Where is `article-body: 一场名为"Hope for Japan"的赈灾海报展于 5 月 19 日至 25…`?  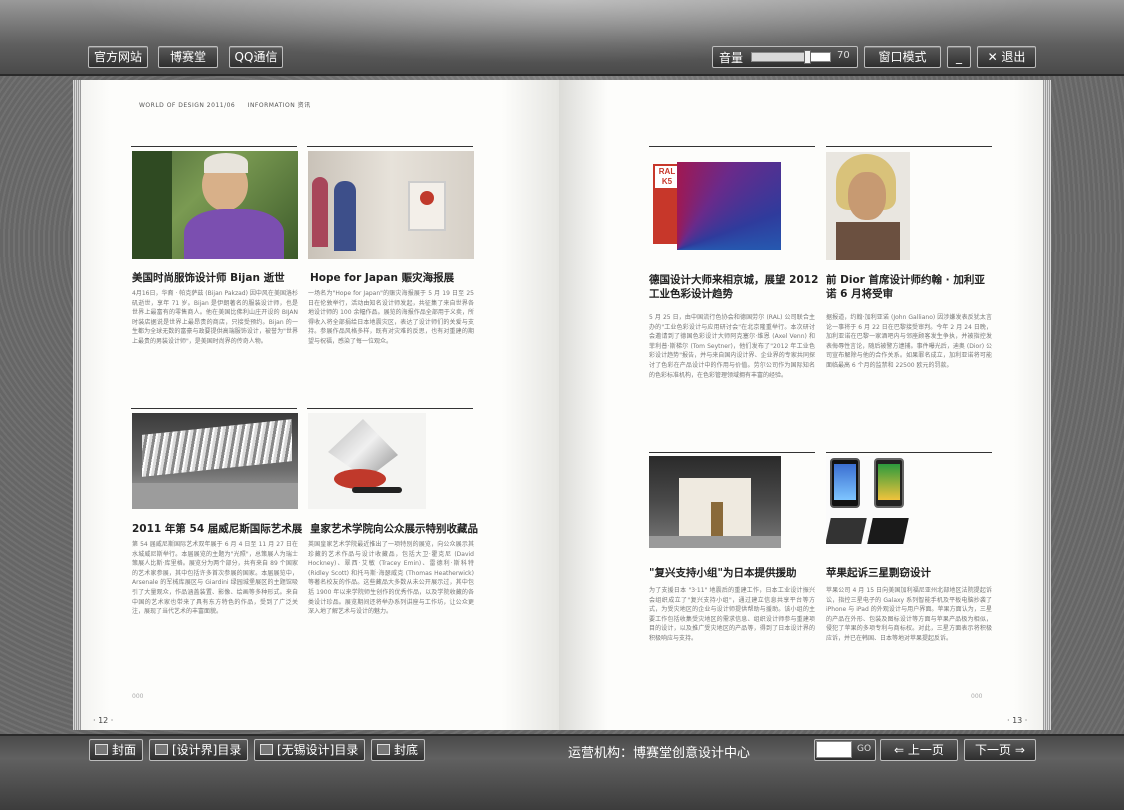
article-body: 一场名为"Hope for Japan"的赈灾海报展于 5 月 19 日至 25… is located at coordinates (391, 317).